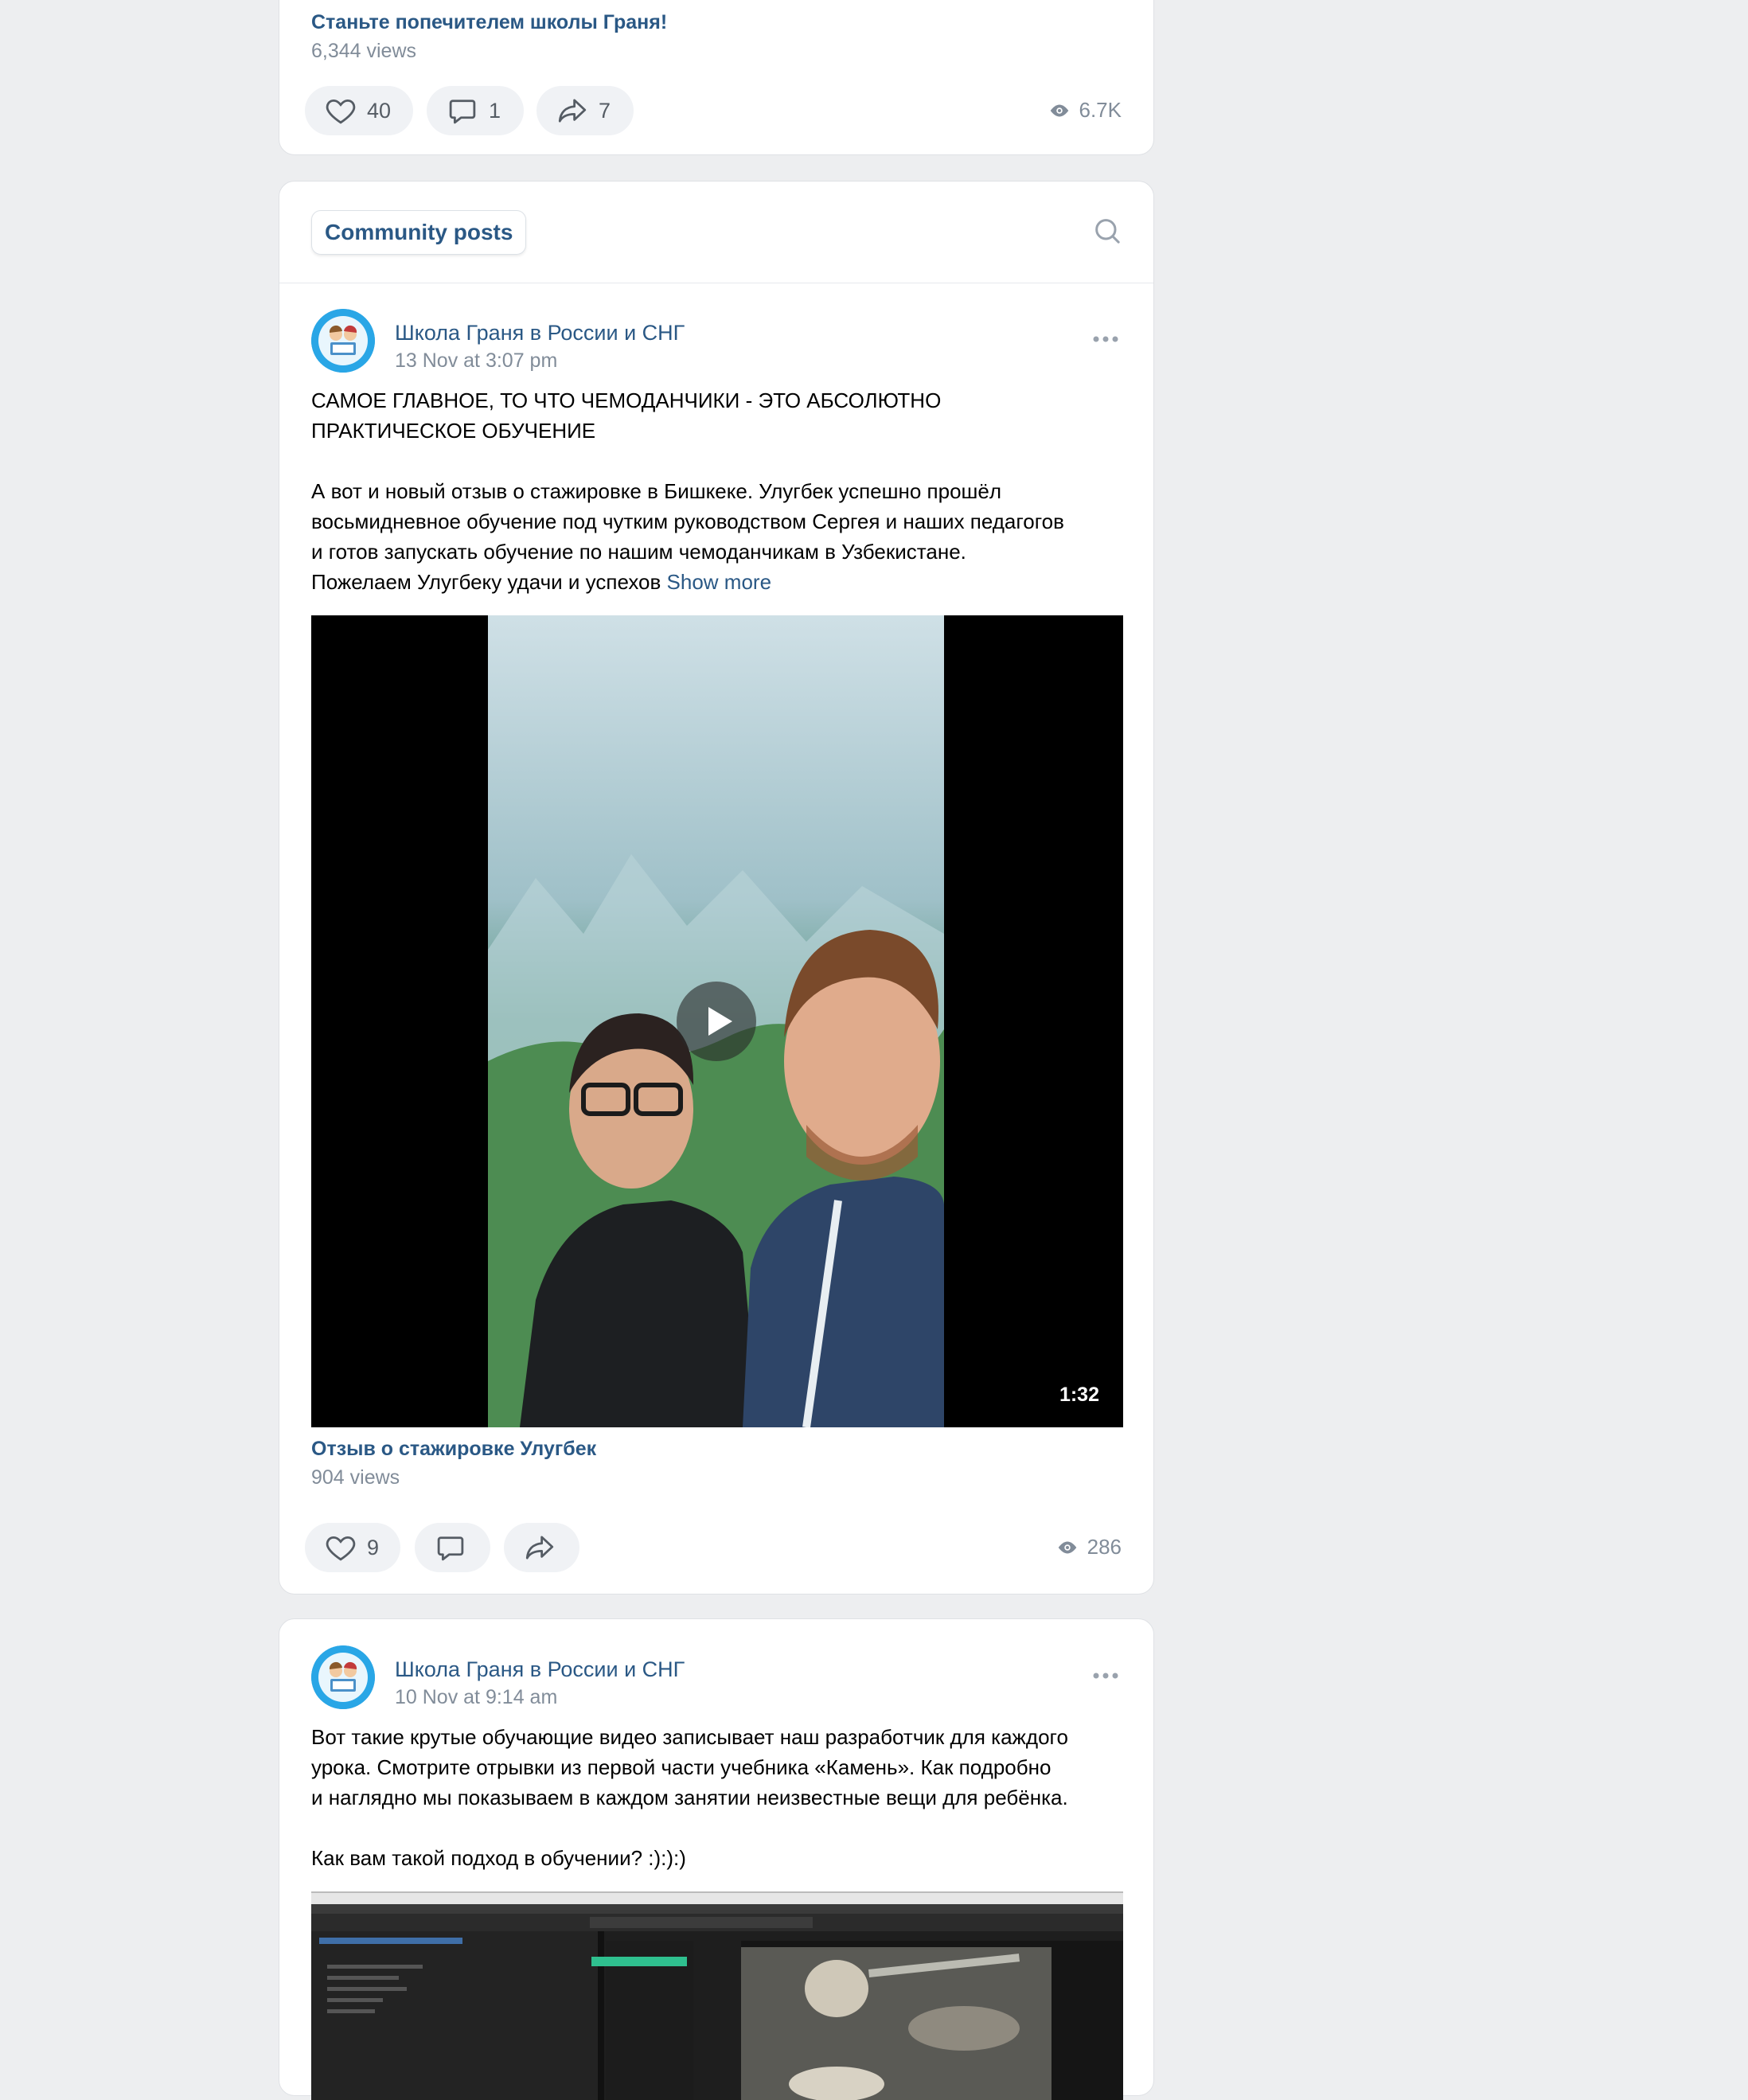 This screenshot has height=2100, width=1748. Describe the element at coordinates (373, 1547) in the screenshot. I see `like-count: 9` at that location.